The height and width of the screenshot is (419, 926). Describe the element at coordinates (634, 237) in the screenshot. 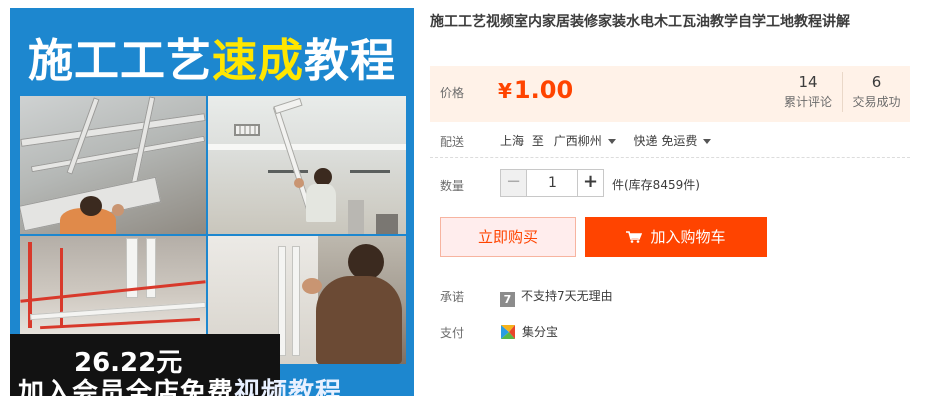

I see `cart-icon` at that location.